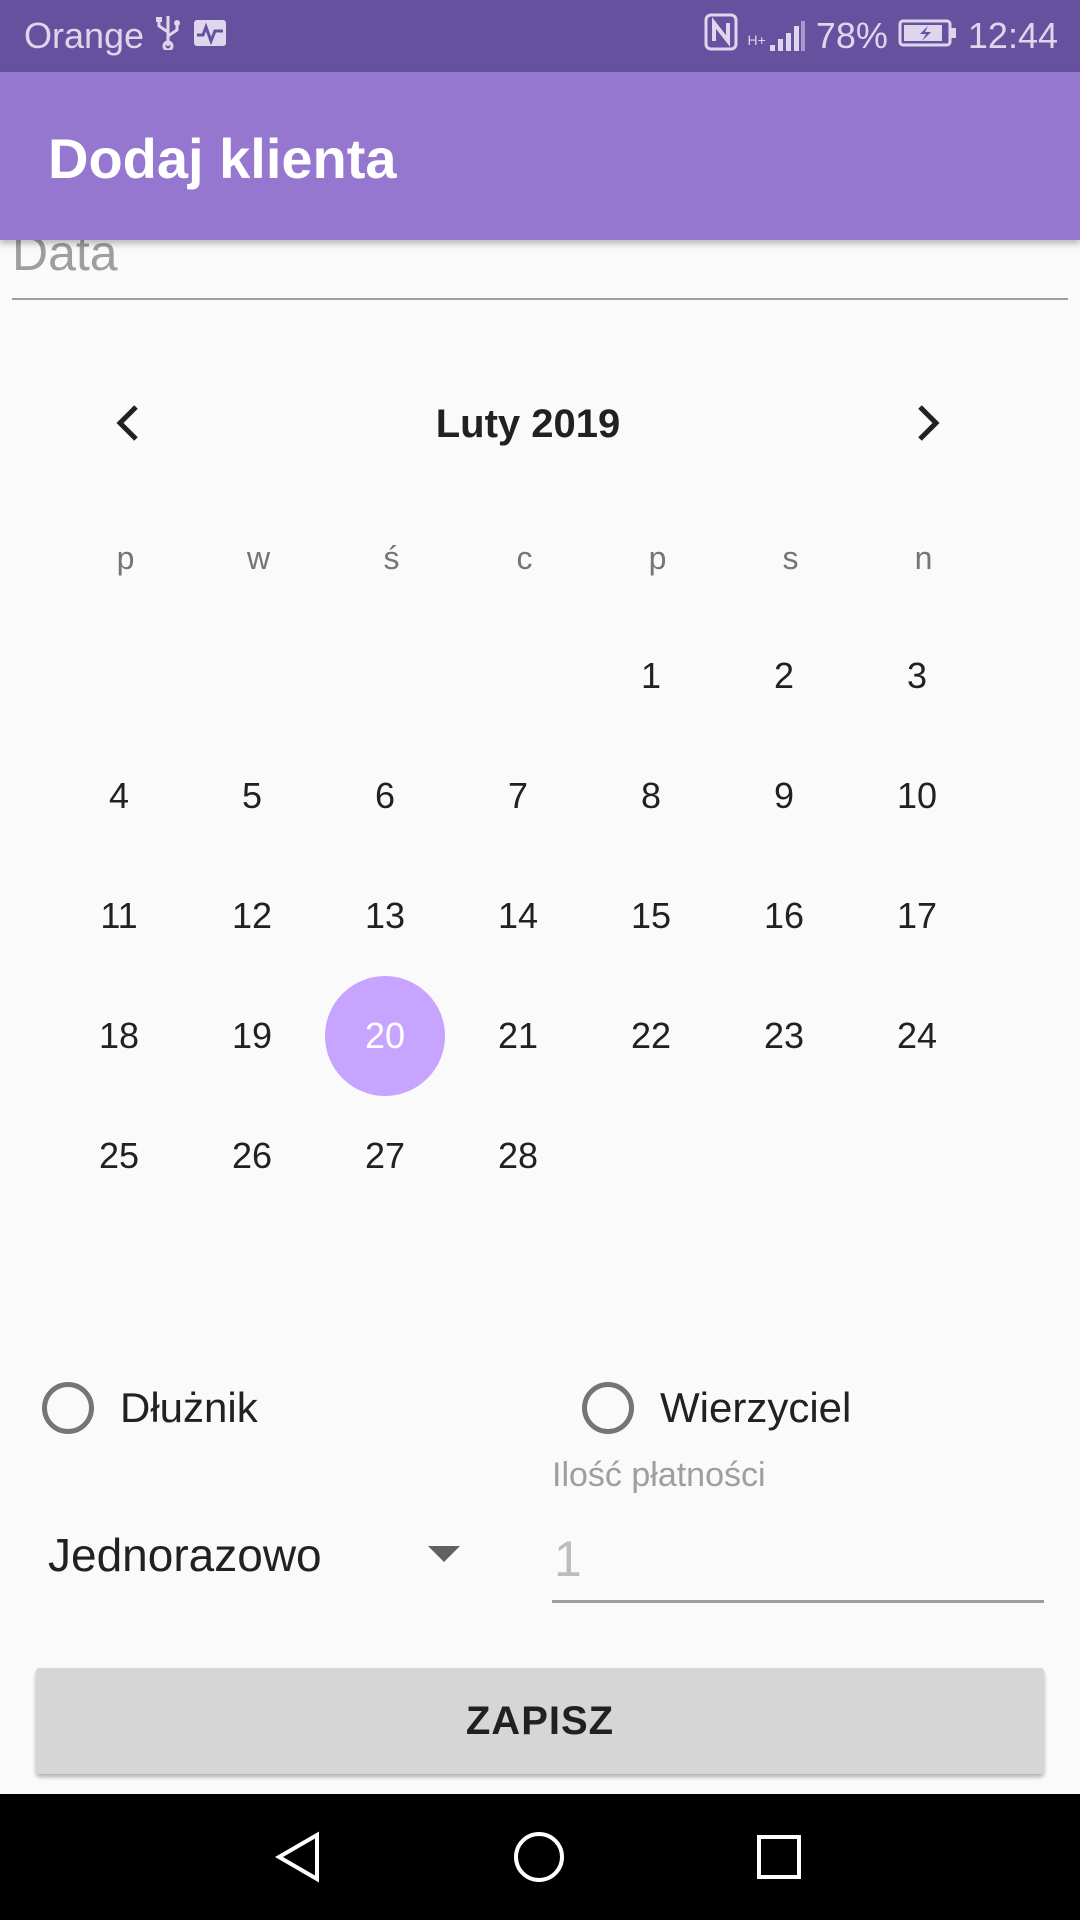 This screenshot has height=1920, width=1080. I want to click on payments-count-placeholder: 1, so click(568, 1559).